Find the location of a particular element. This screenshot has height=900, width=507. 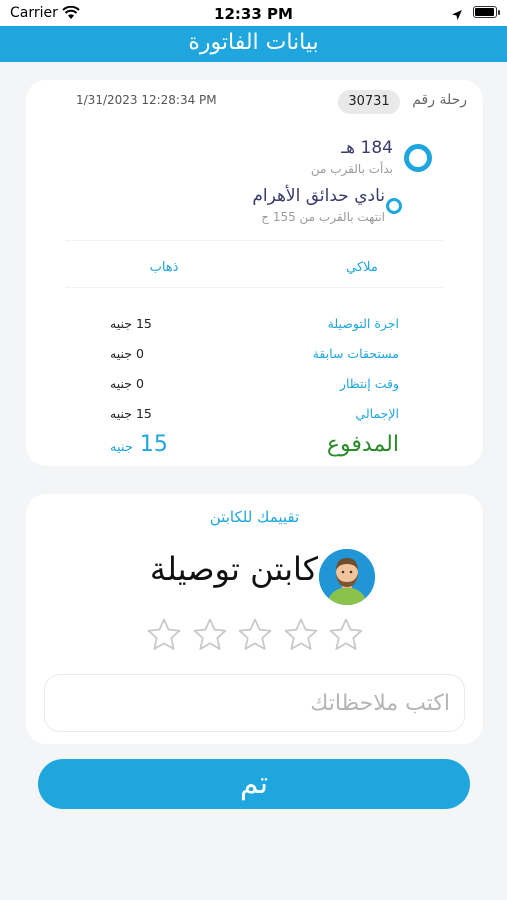

fare-row-label: وقت إنتظار is located at coordinates (369, 383).